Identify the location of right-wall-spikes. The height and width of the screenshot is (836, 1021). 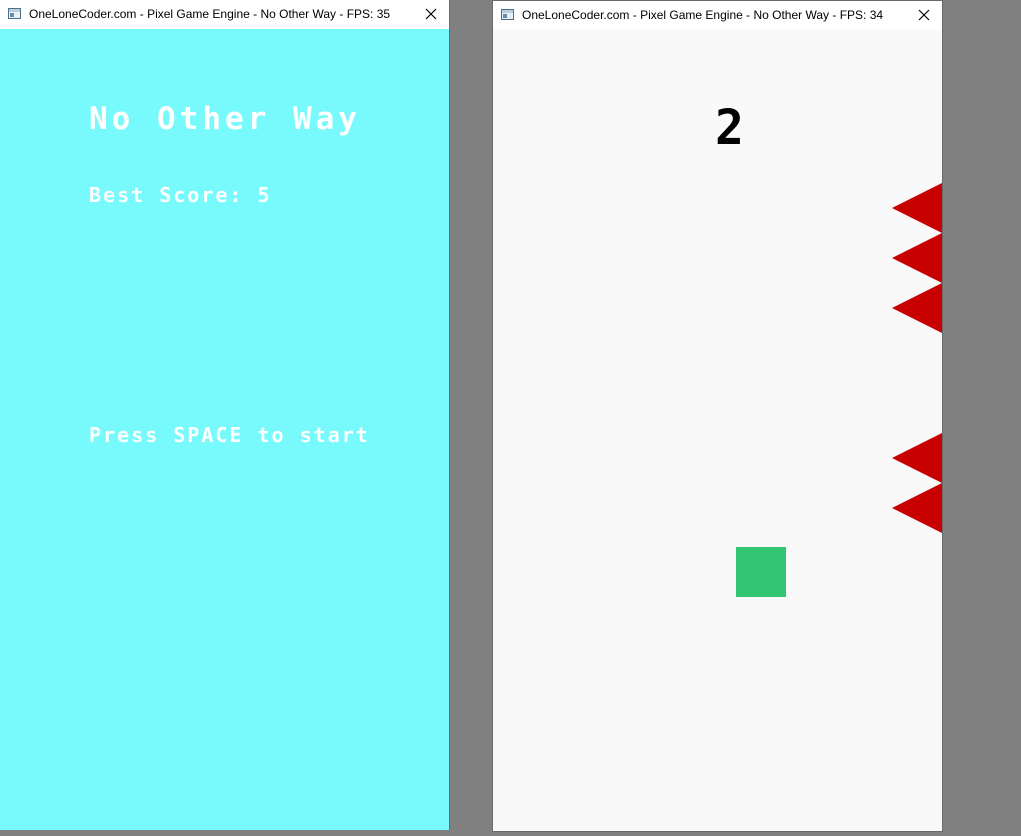
(917, 358).